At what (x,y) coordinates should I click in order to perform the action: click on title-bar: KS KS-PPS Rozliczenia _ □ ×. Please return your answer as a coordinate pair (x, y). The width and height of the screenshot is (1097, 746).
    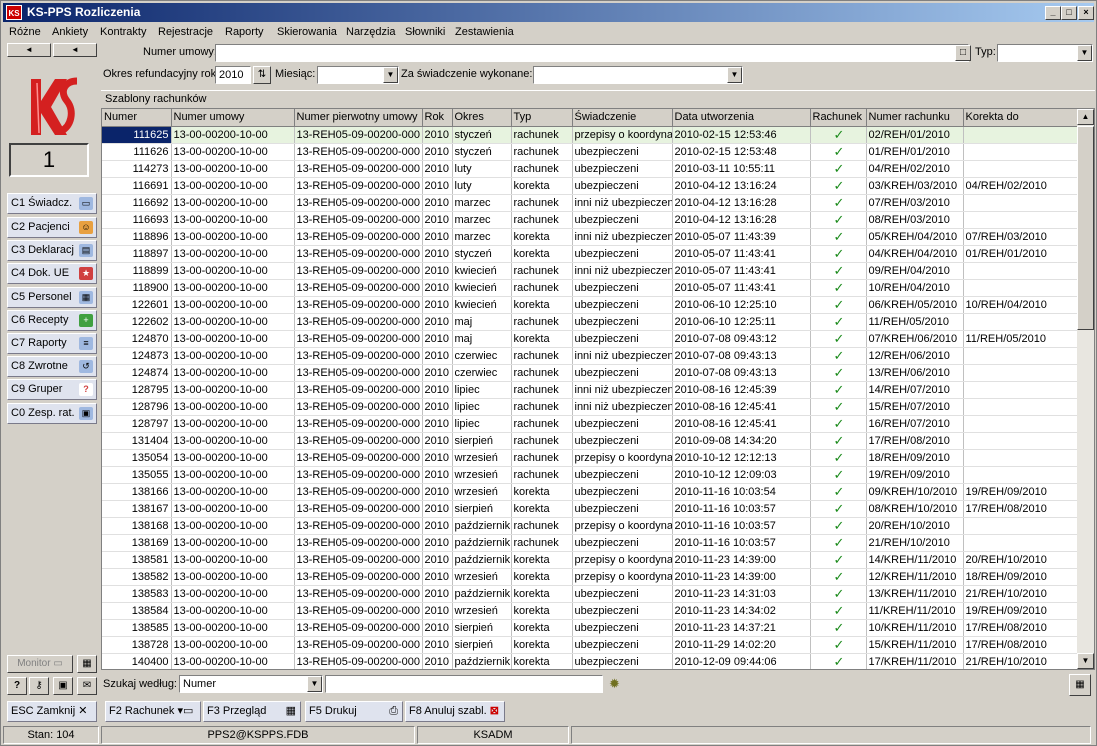
    Looking at the image, I should click on (548, 12).